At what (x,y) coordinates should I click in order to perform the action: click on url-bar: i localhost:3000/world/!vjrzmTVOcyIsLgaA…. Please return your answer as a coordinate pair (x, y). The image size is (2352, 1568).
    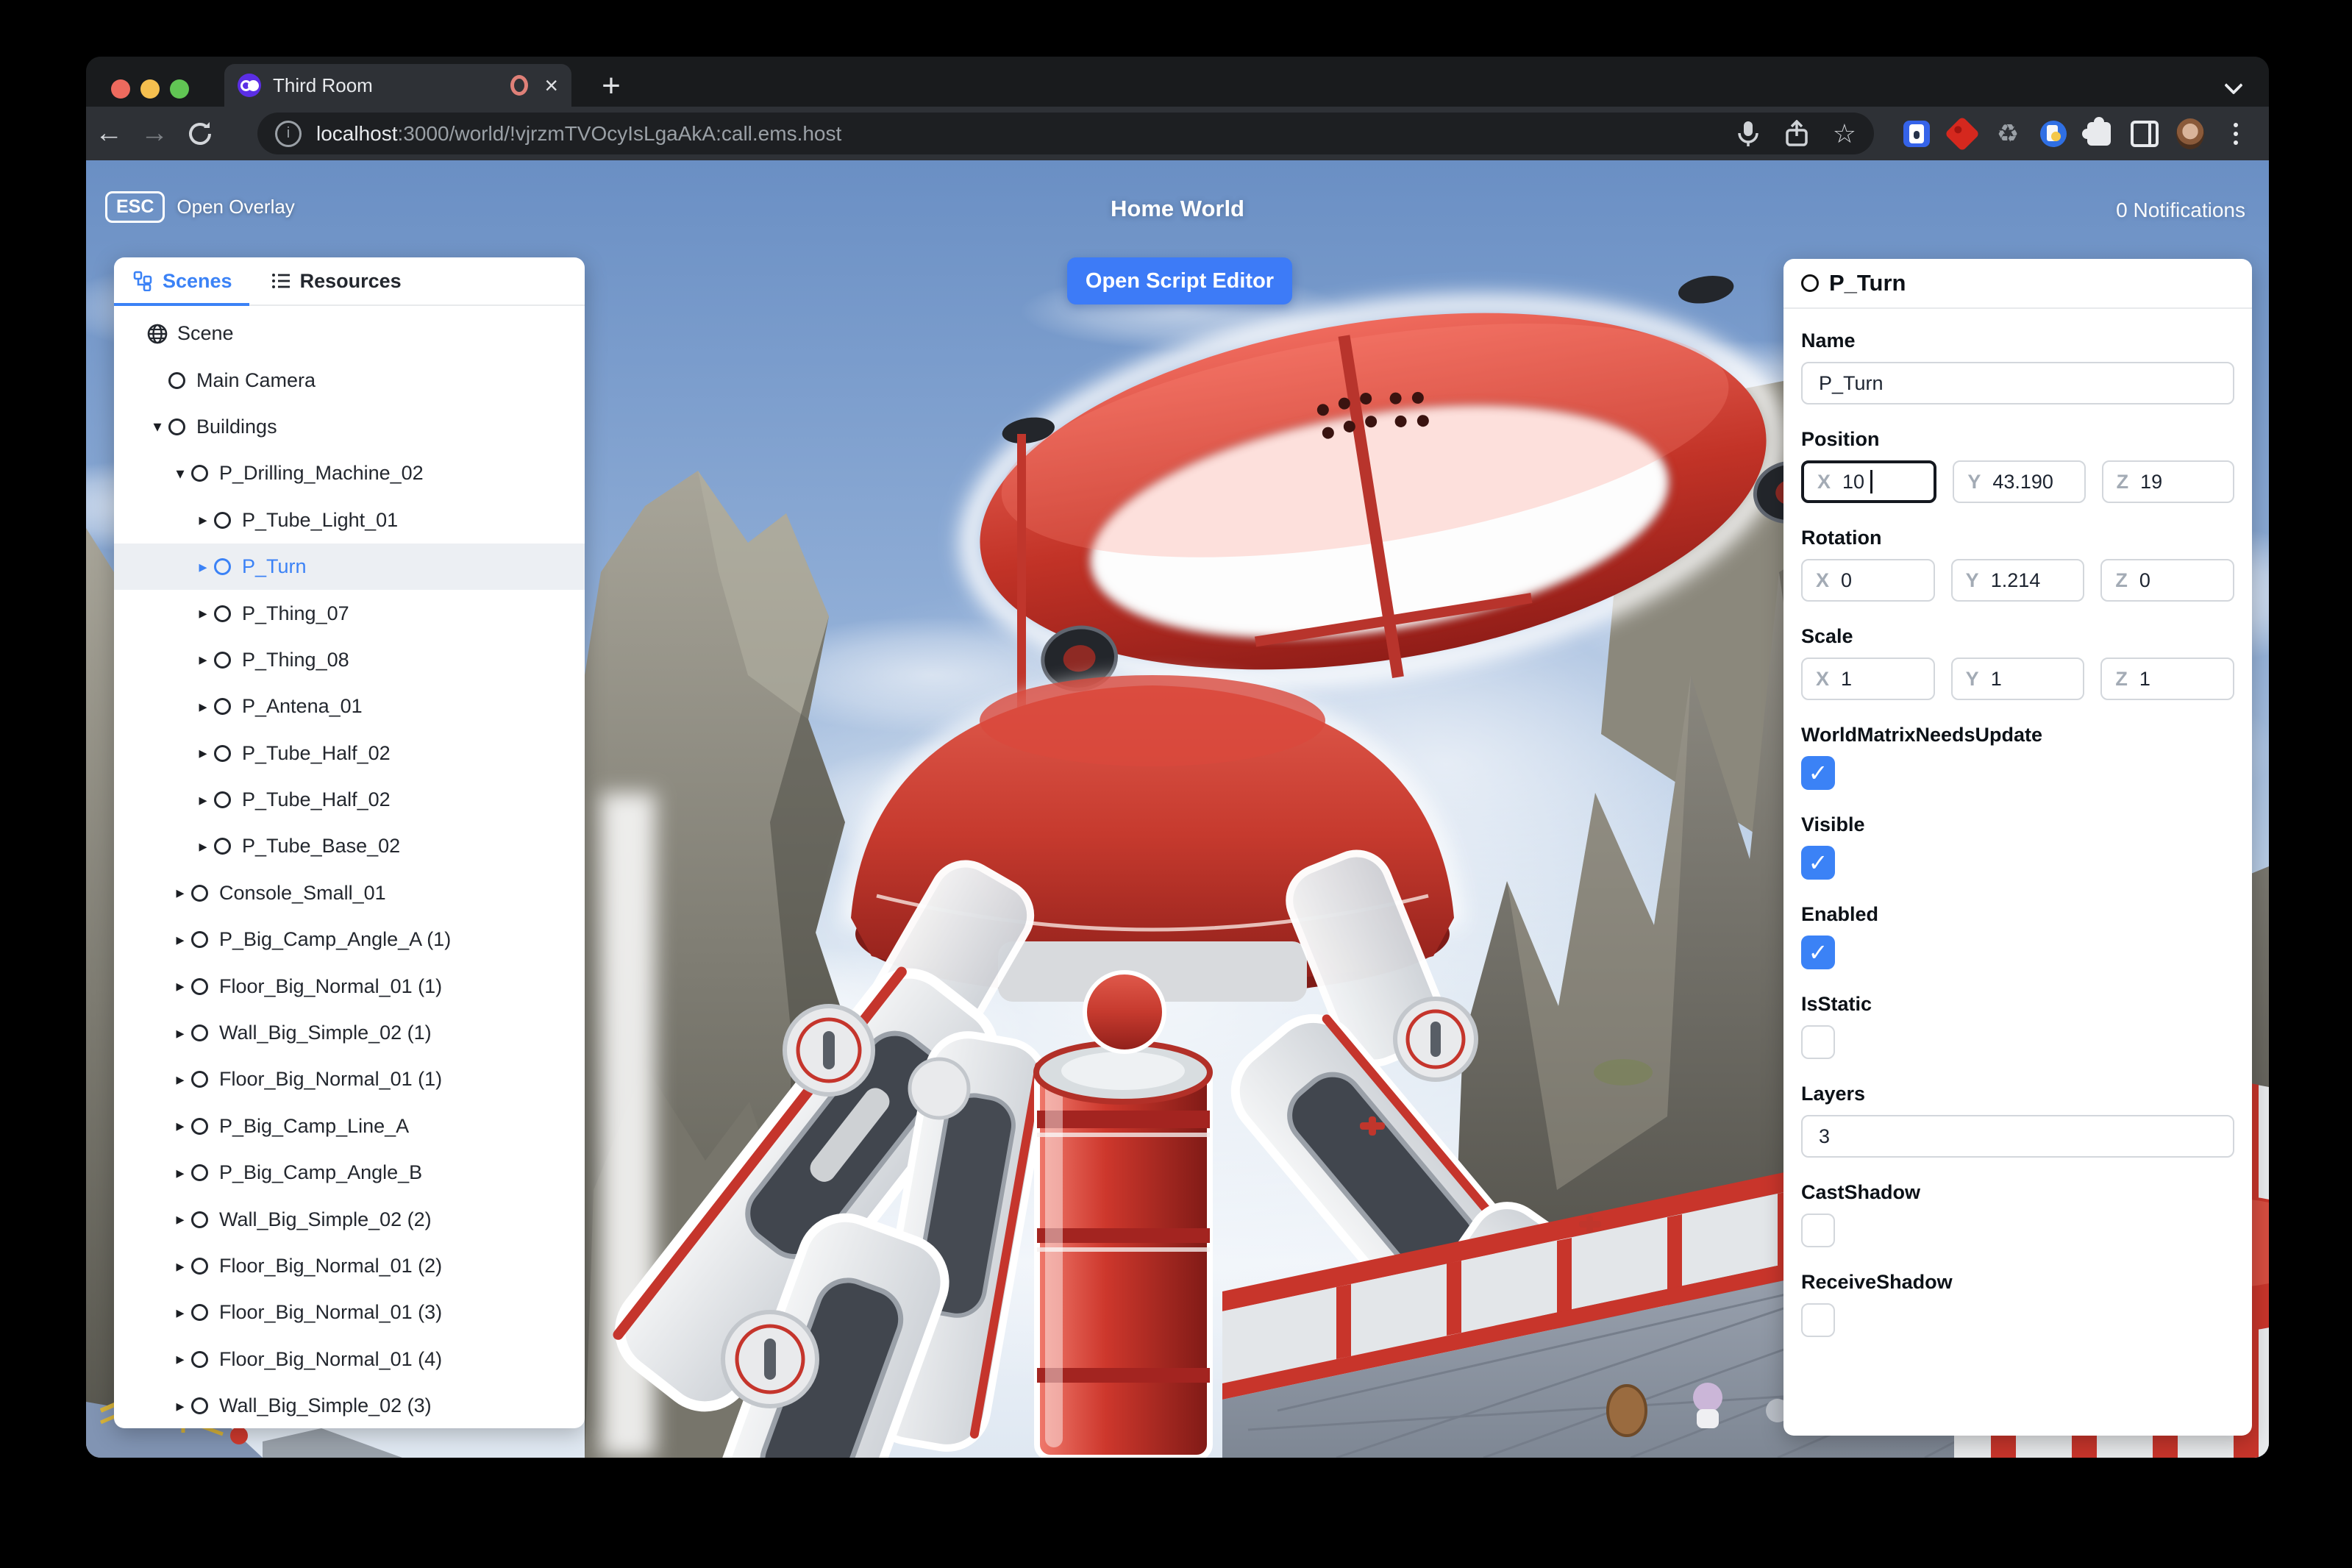
    Looking at the image, I should click on (1065, 133).